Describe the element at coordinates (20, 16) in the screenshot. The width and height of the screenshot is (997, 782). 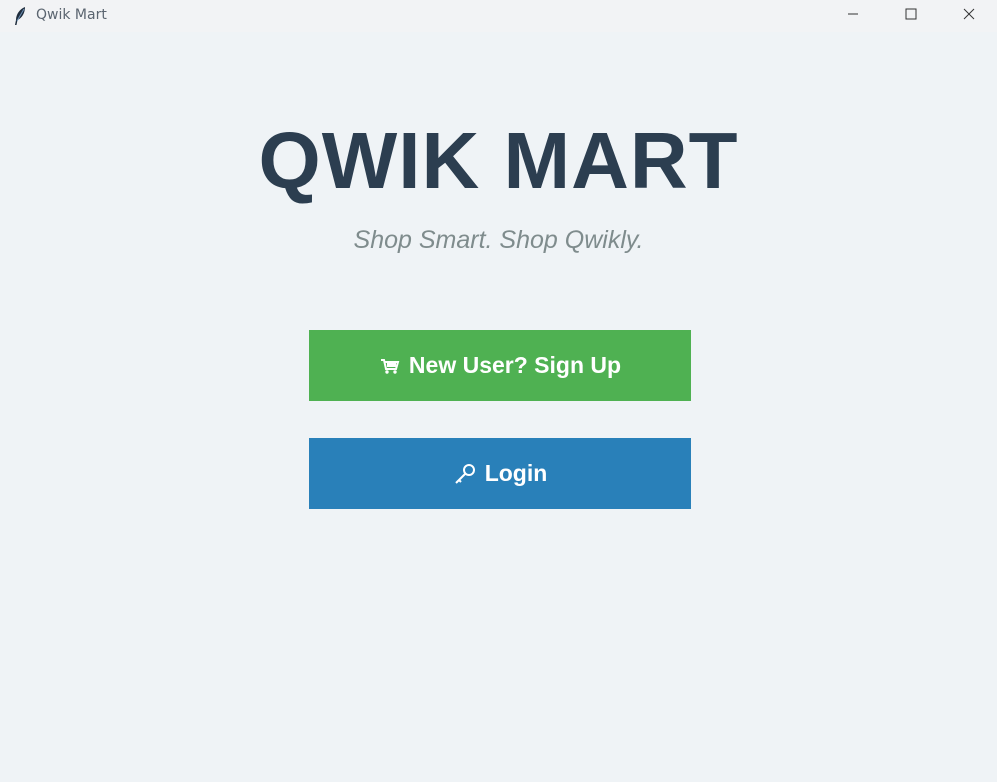
I see `feather-icon` at that location.